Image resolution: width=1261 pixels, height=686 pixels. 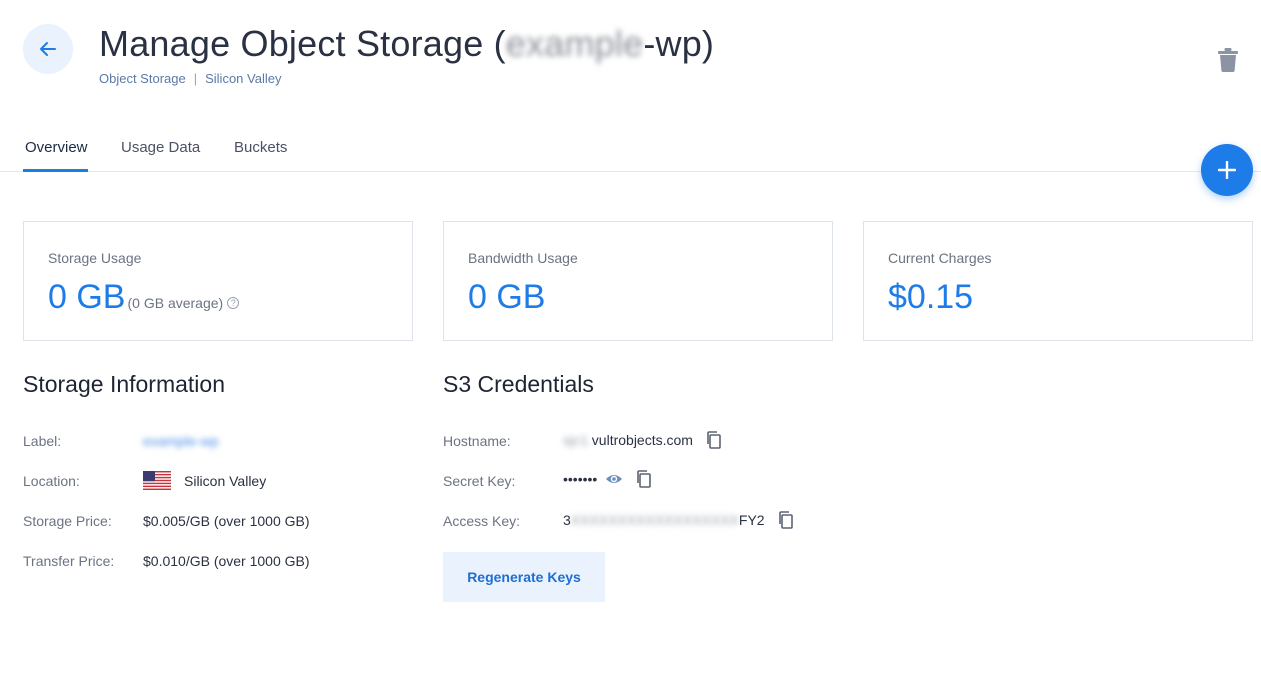 What do you see at coordinates (226, 521) in the screenshot?
I see `storage-price-value: $0.005/GB (over 1000 GB)` at bounding box center [226, 521].